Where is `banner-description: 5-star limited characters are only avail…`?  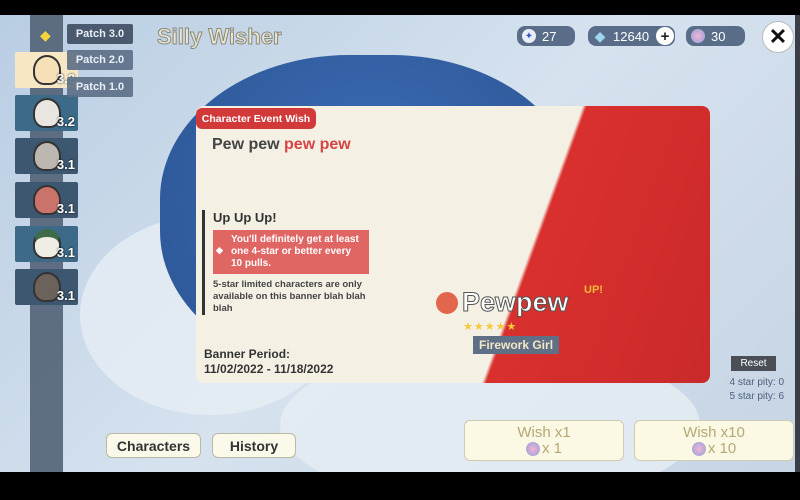 banner-description: 5-star limited characters are only avail… is located at coordinates (289, 296).